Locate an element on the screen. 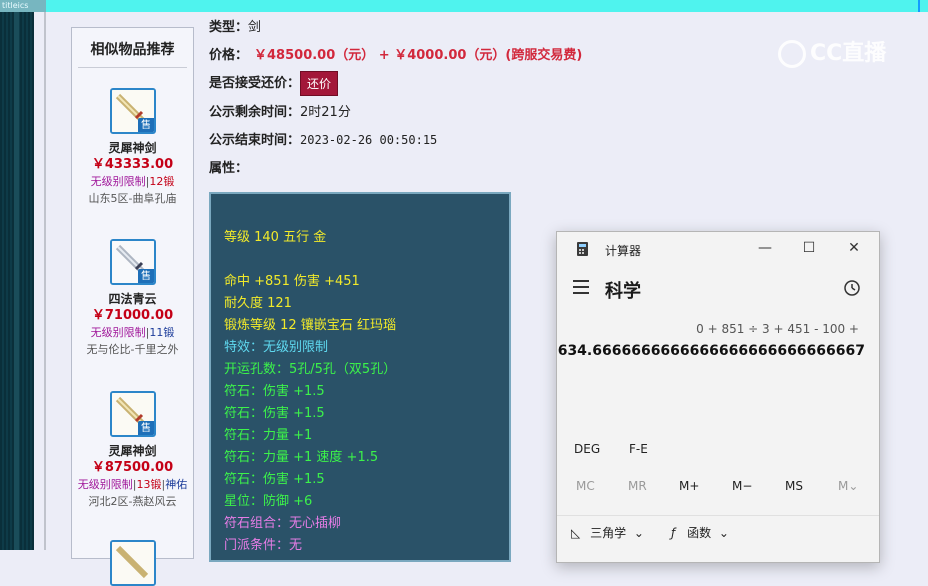  end-time-value: 2023-02-26 00:50:15 is located at coordinates (369, 140).